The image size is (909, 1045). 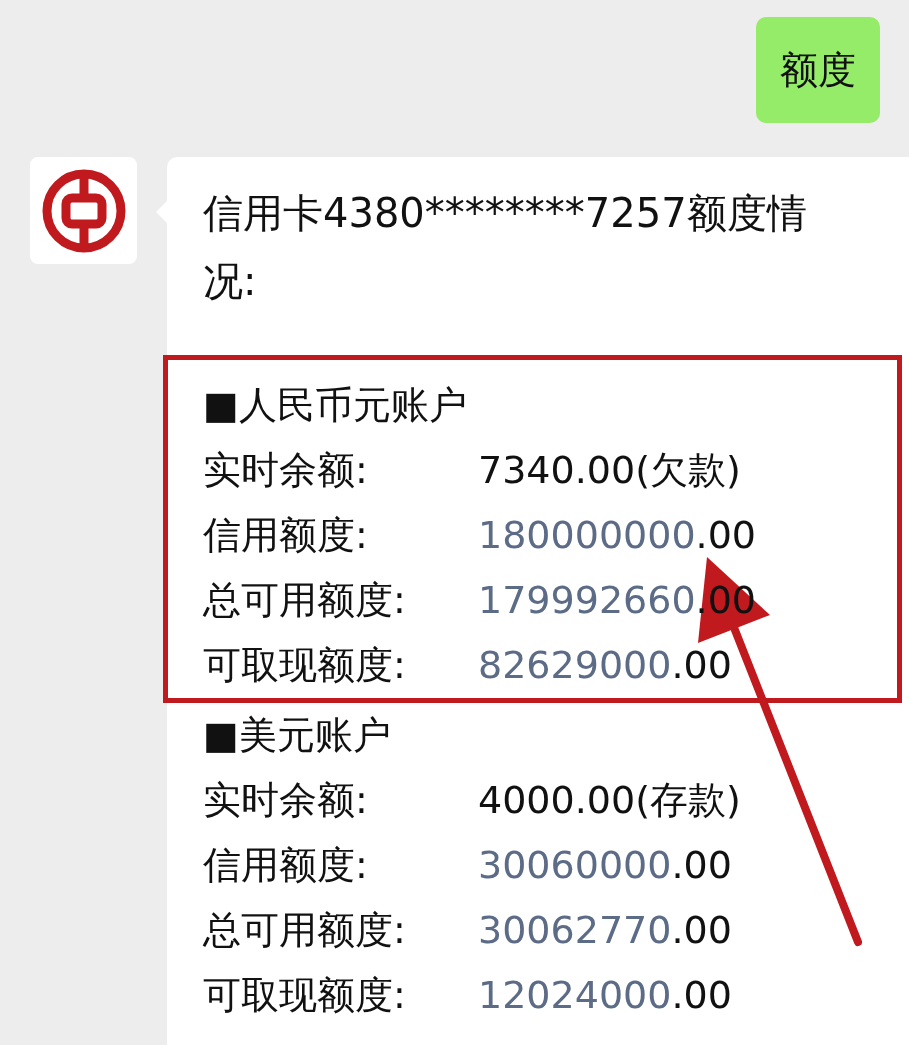 What do you see at coordinates (605, 865) in the screenshot?
I see `amount-value: 30060000.00` at bounding box center [605, 865].